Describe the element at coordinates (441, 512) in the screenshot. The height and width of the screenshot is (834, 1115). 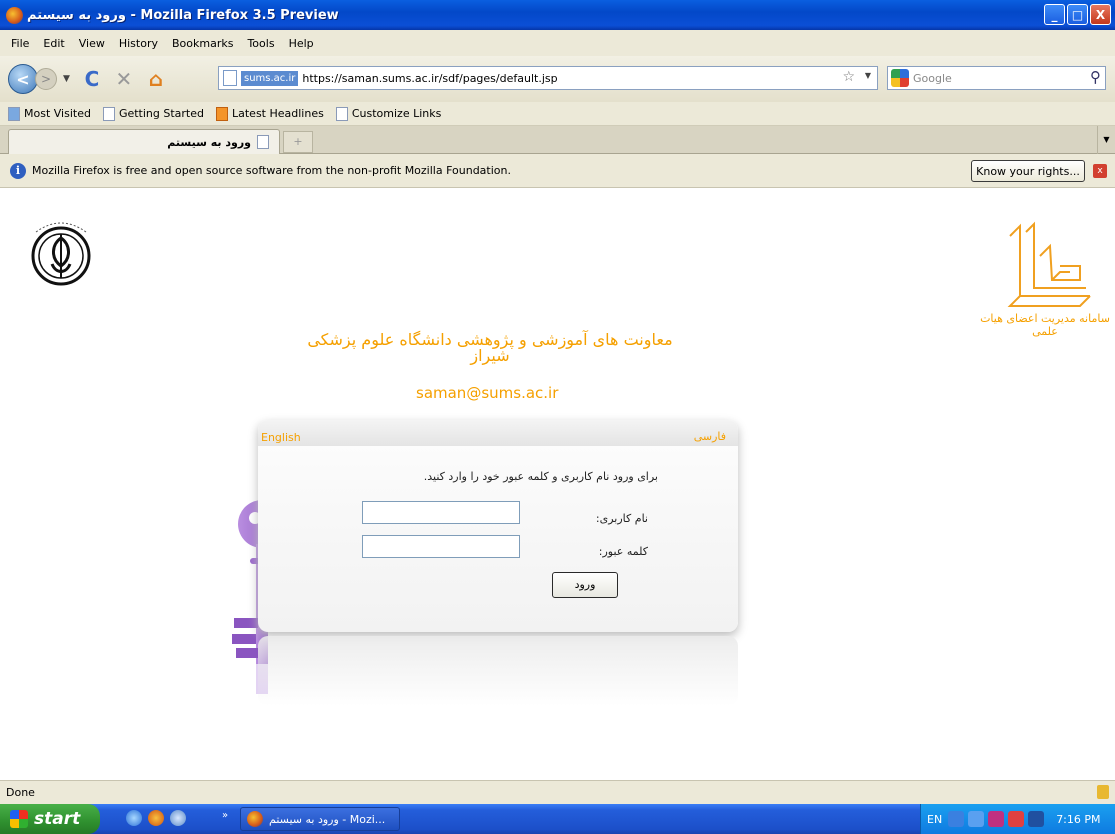
I see `username-input` at that location.